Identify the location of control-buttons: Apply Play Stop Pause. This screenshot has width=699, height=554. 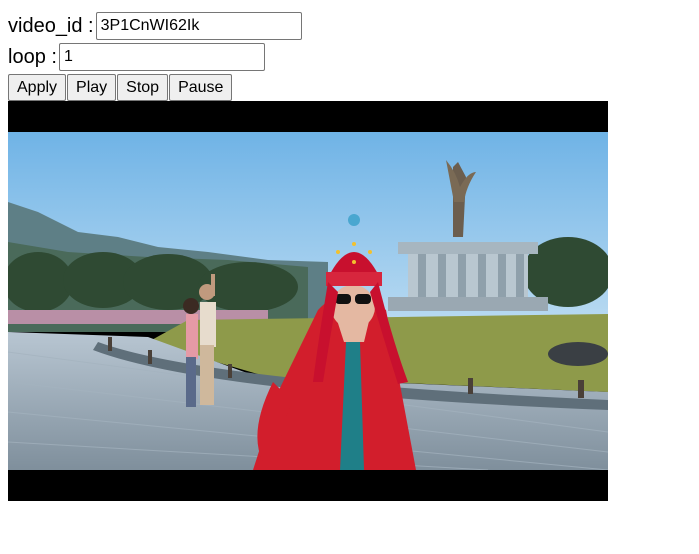
(120, 87).